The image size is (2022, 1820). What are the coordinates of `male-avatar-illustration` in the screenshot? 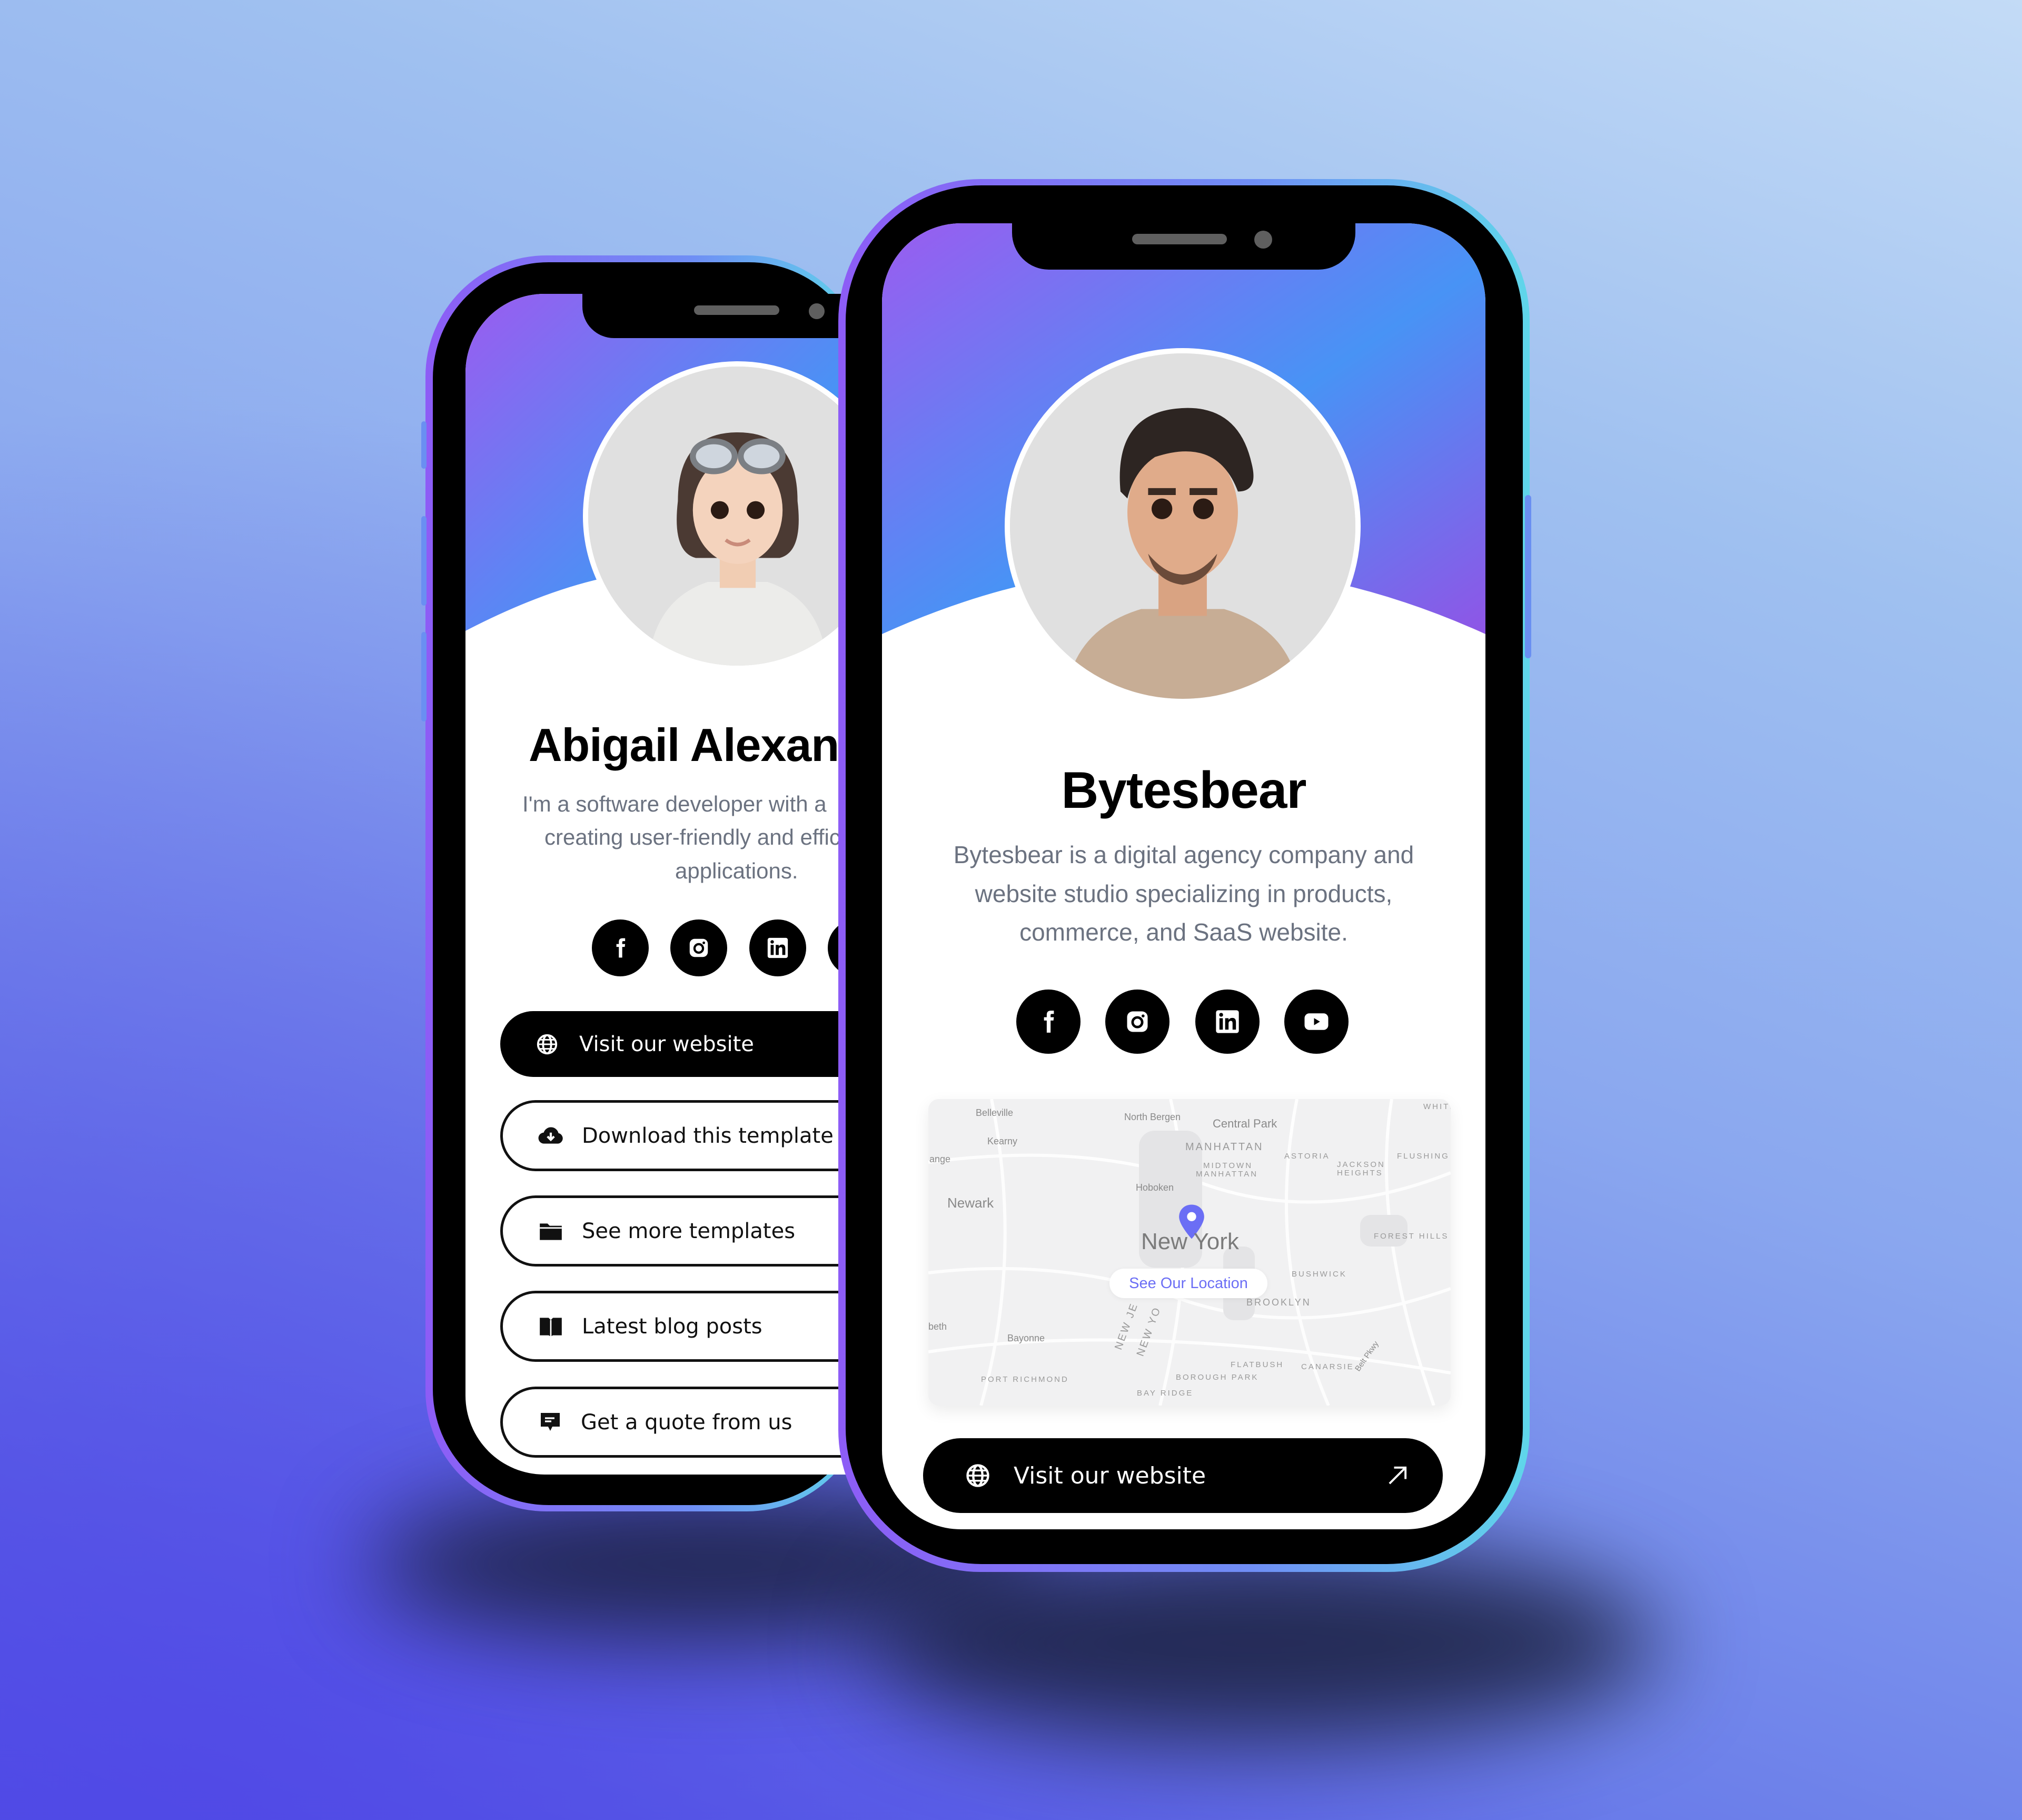 It's located at (1183, 526).